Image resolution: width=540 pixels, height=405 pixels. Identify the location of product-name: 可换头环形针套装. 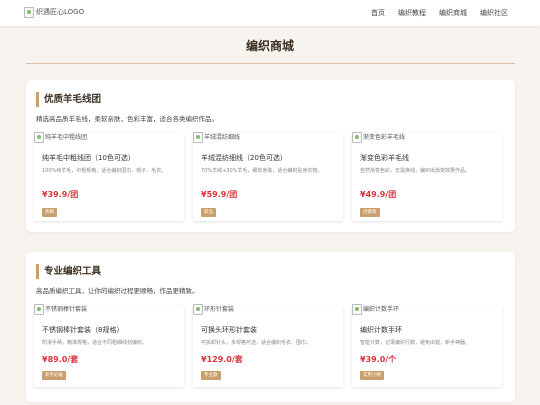
(229, 330).